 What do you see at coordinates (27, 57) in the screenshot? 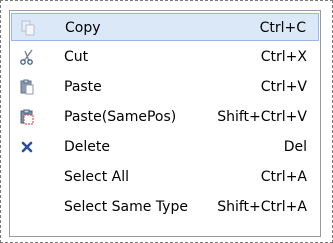
I see `cut-icon` at bounding box center [27, 57].